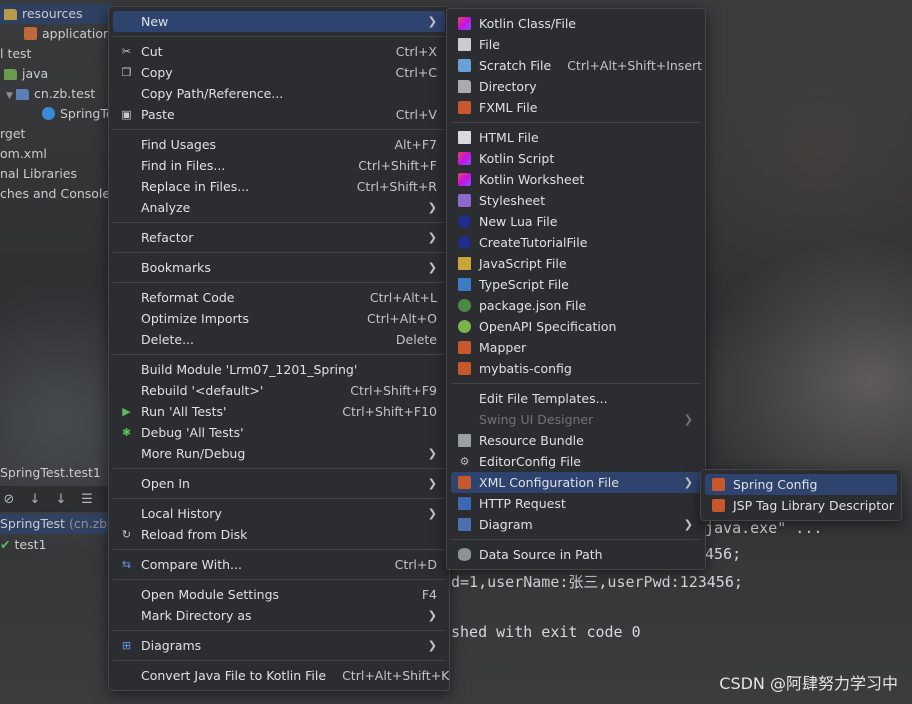  What do you see at coordinates (576, 200) in the screenshot?
I see `new-stylesheet: Stylesheet` at bounding box center [576, 200].